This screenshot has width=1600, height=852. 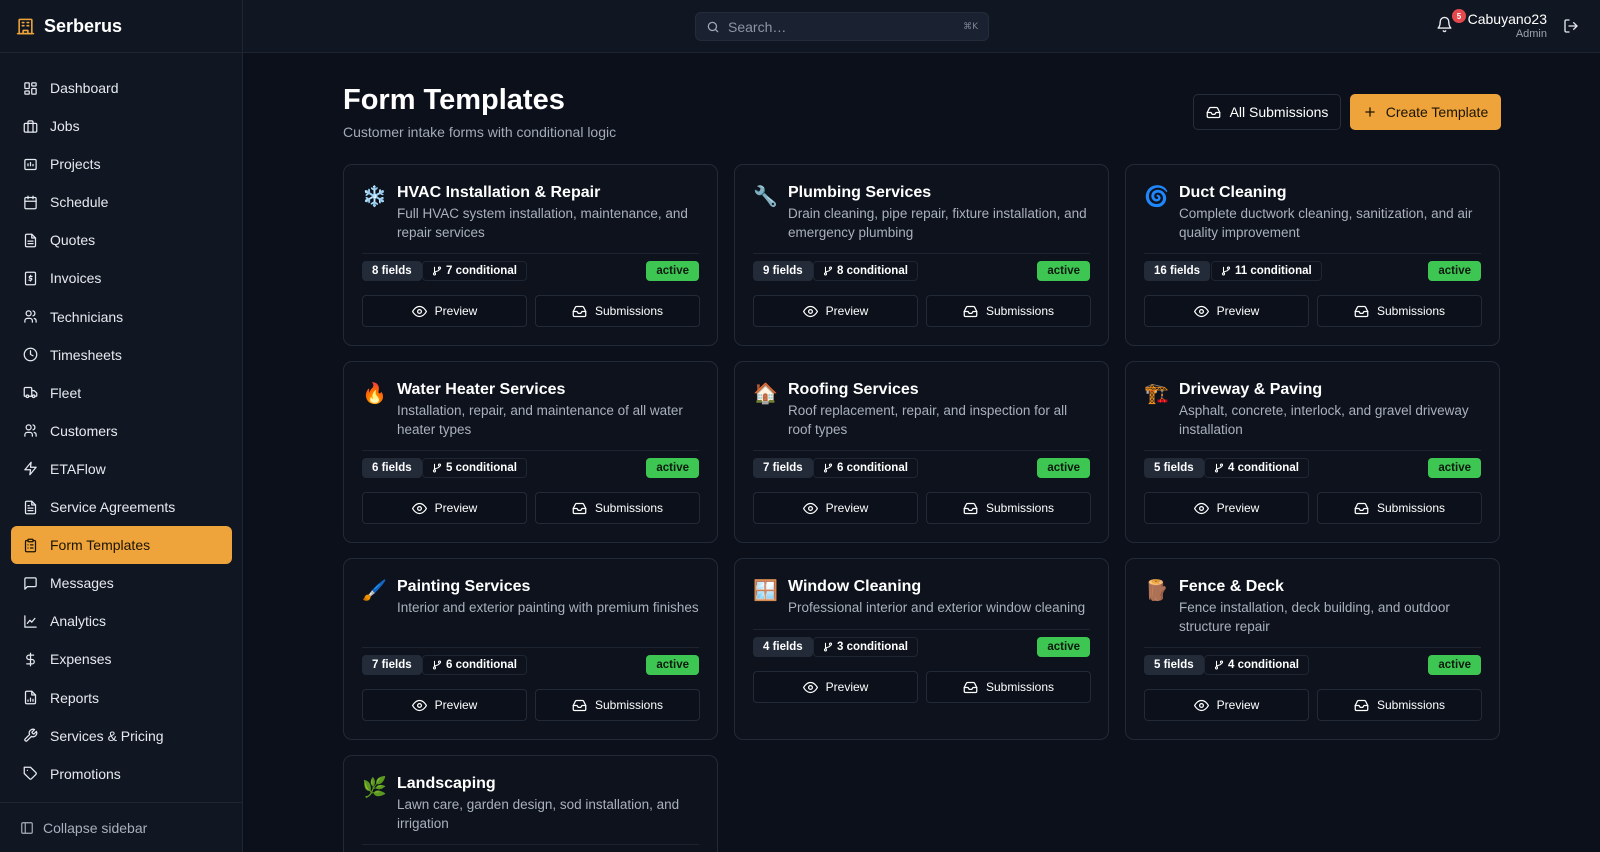 What do you see at coordinates (783, 647) in the screenshot?
I see `fields-count-badge: 4 fields` at bounding box center [783, 647].